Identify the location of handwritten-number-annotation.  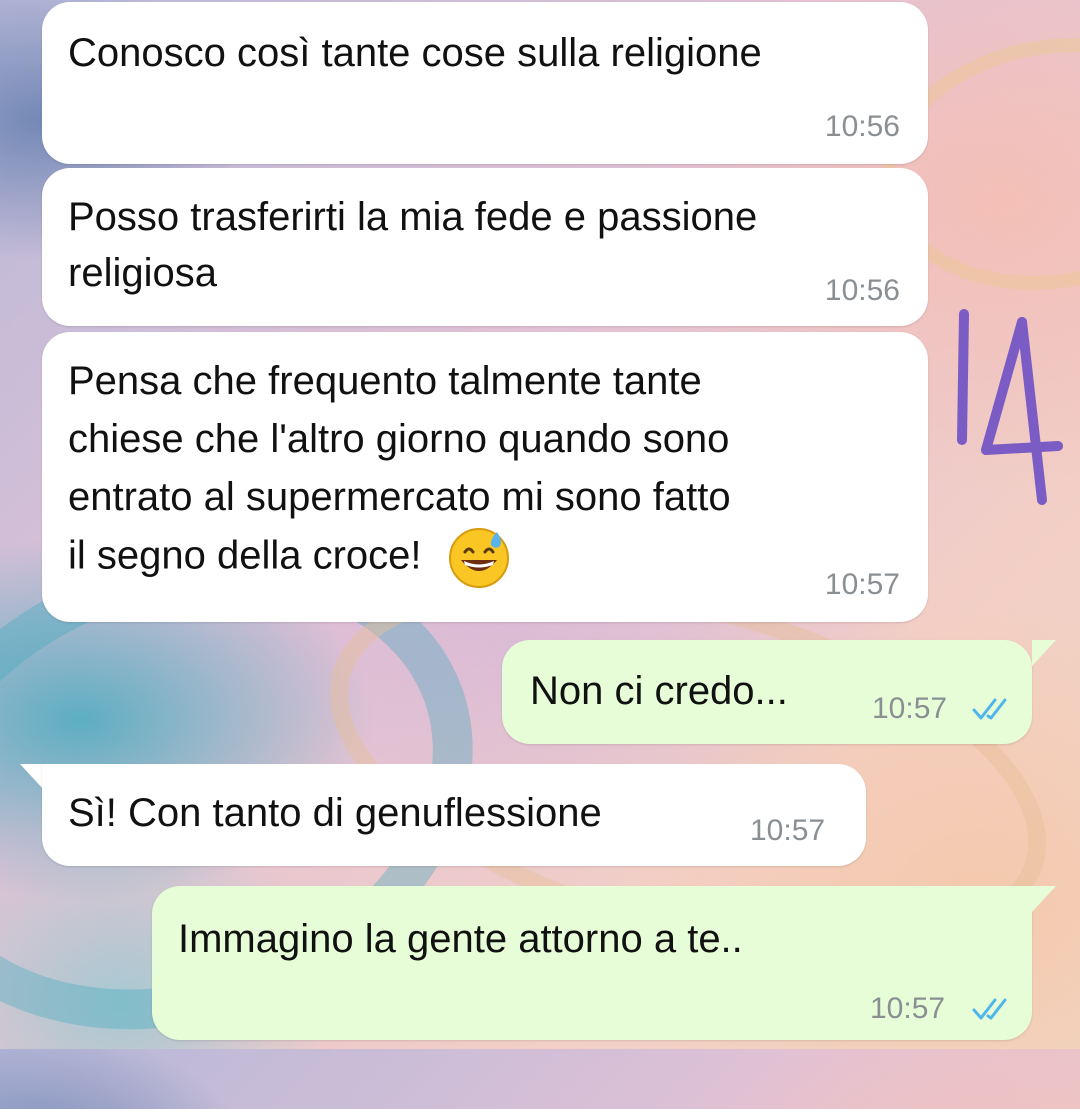
(1010, 407).